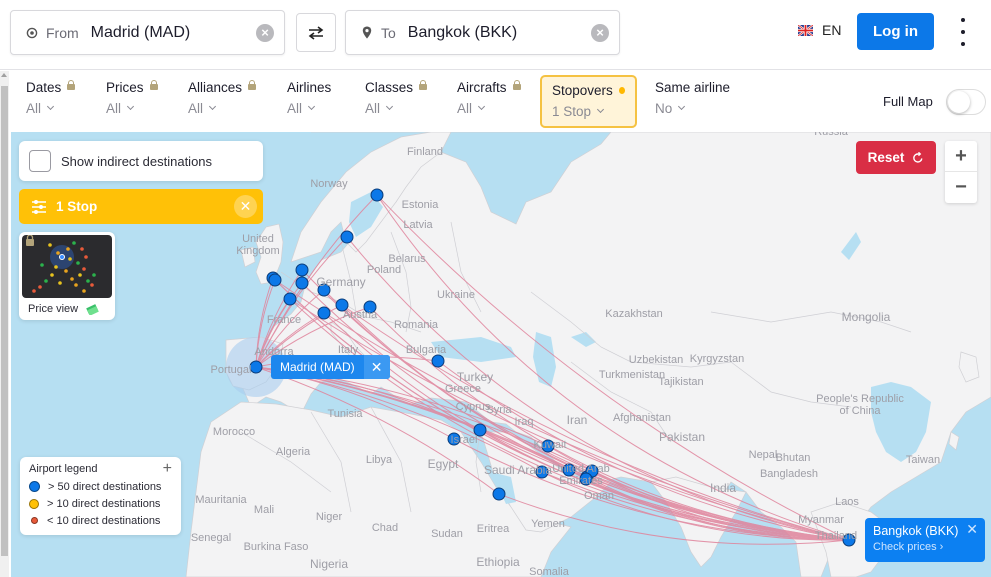  I want to click on show-indirect-destinations: Show indirect destinations, so click(141, 161).